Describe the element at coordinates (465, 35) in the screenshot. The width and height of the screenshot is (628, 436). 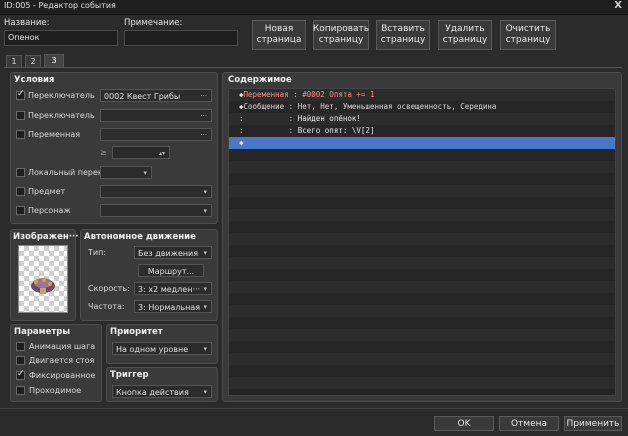
I see `delete-page-button: Удалить страницу` at that location.